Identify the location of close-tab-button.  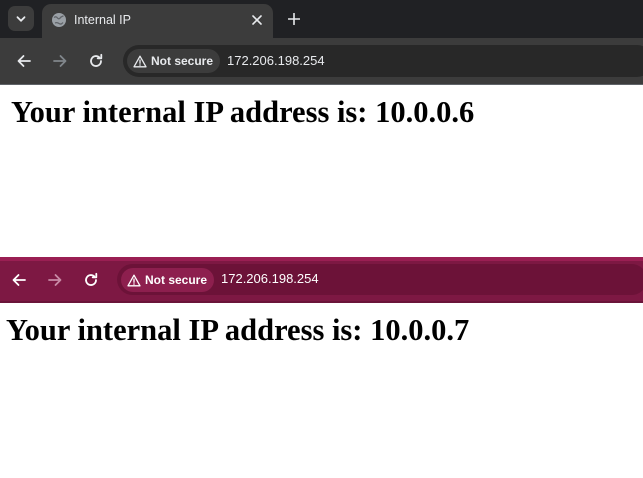
(257, 20).